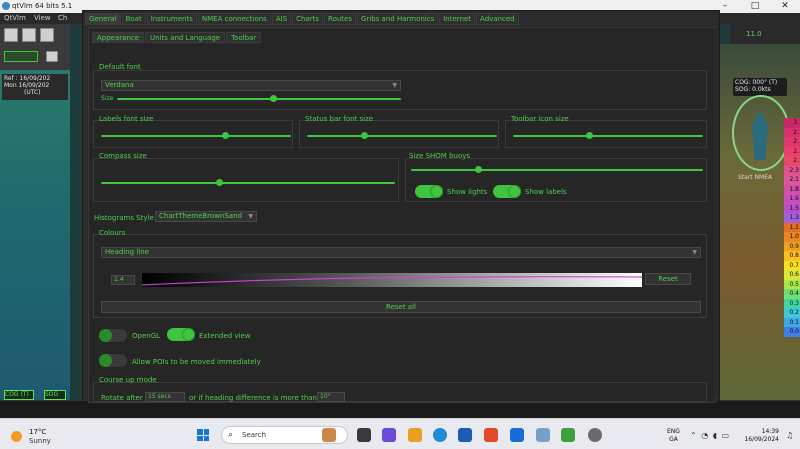 The image size is (800, 449). I want to click on labels-font-size-slider, so click(196, 136).